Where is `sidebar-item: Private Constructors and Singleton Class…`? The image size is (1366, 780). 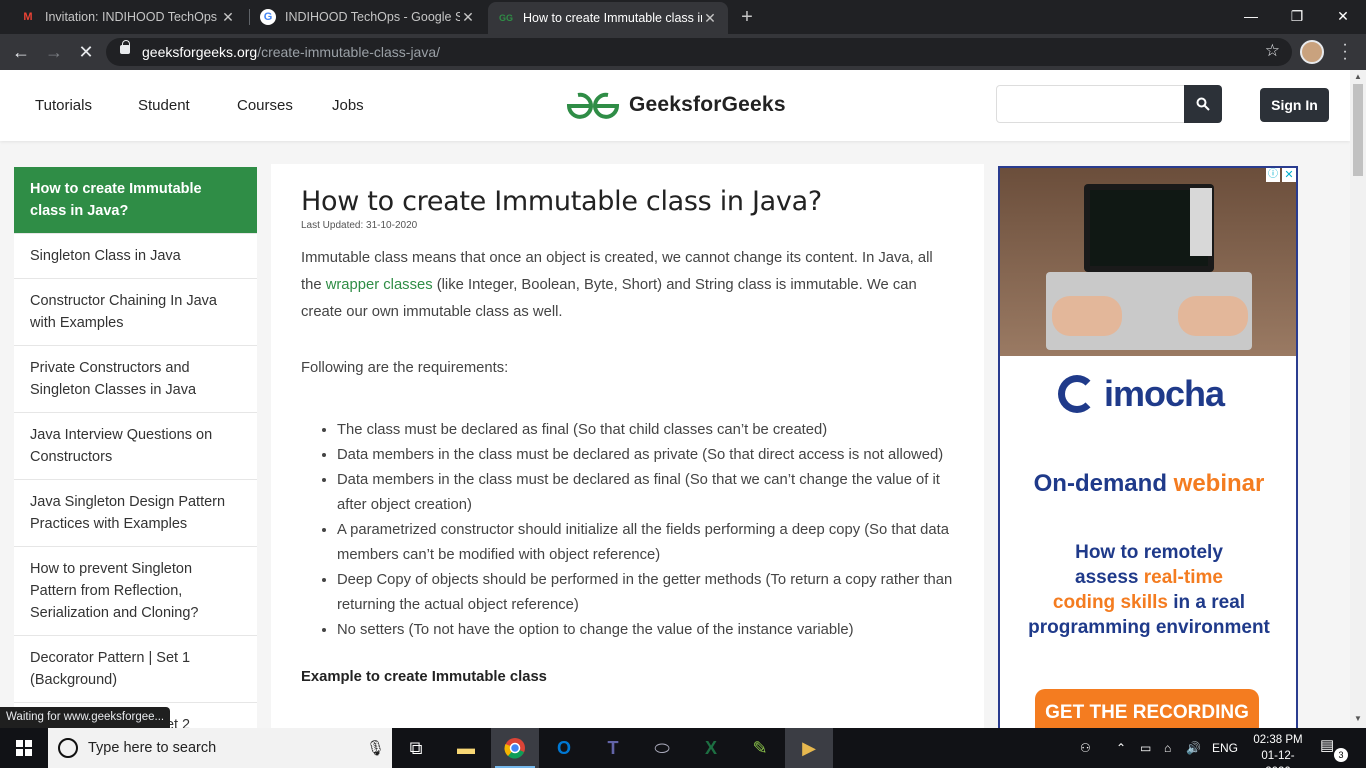
sidebar-item: Private Constructors and Singleton Class… is located at coordinates (135, 379).